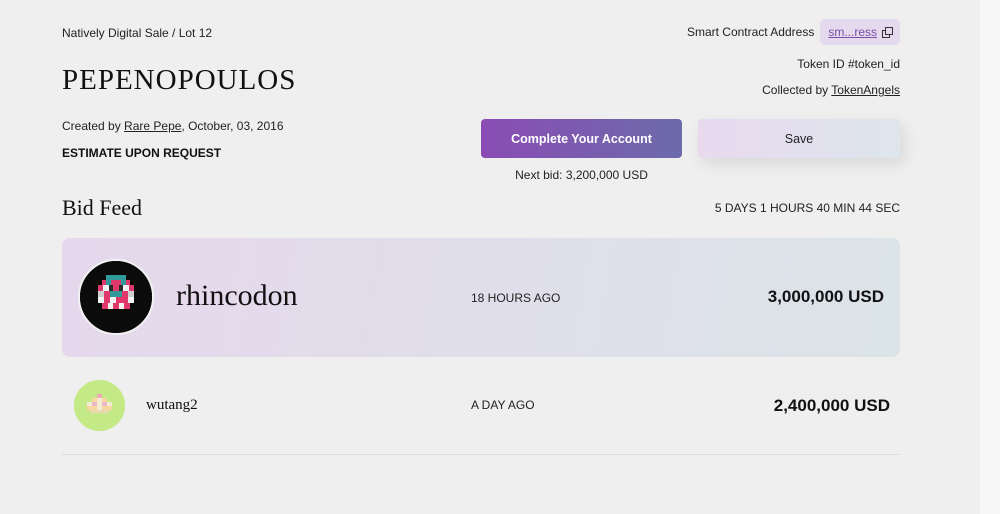 The height and width of the screenshot is (514, 1000). What do you see at coordinates (102, 207) in the screenshot?
I see `bid-feed-title: Bid Feed` at bounding box center [102, 207].